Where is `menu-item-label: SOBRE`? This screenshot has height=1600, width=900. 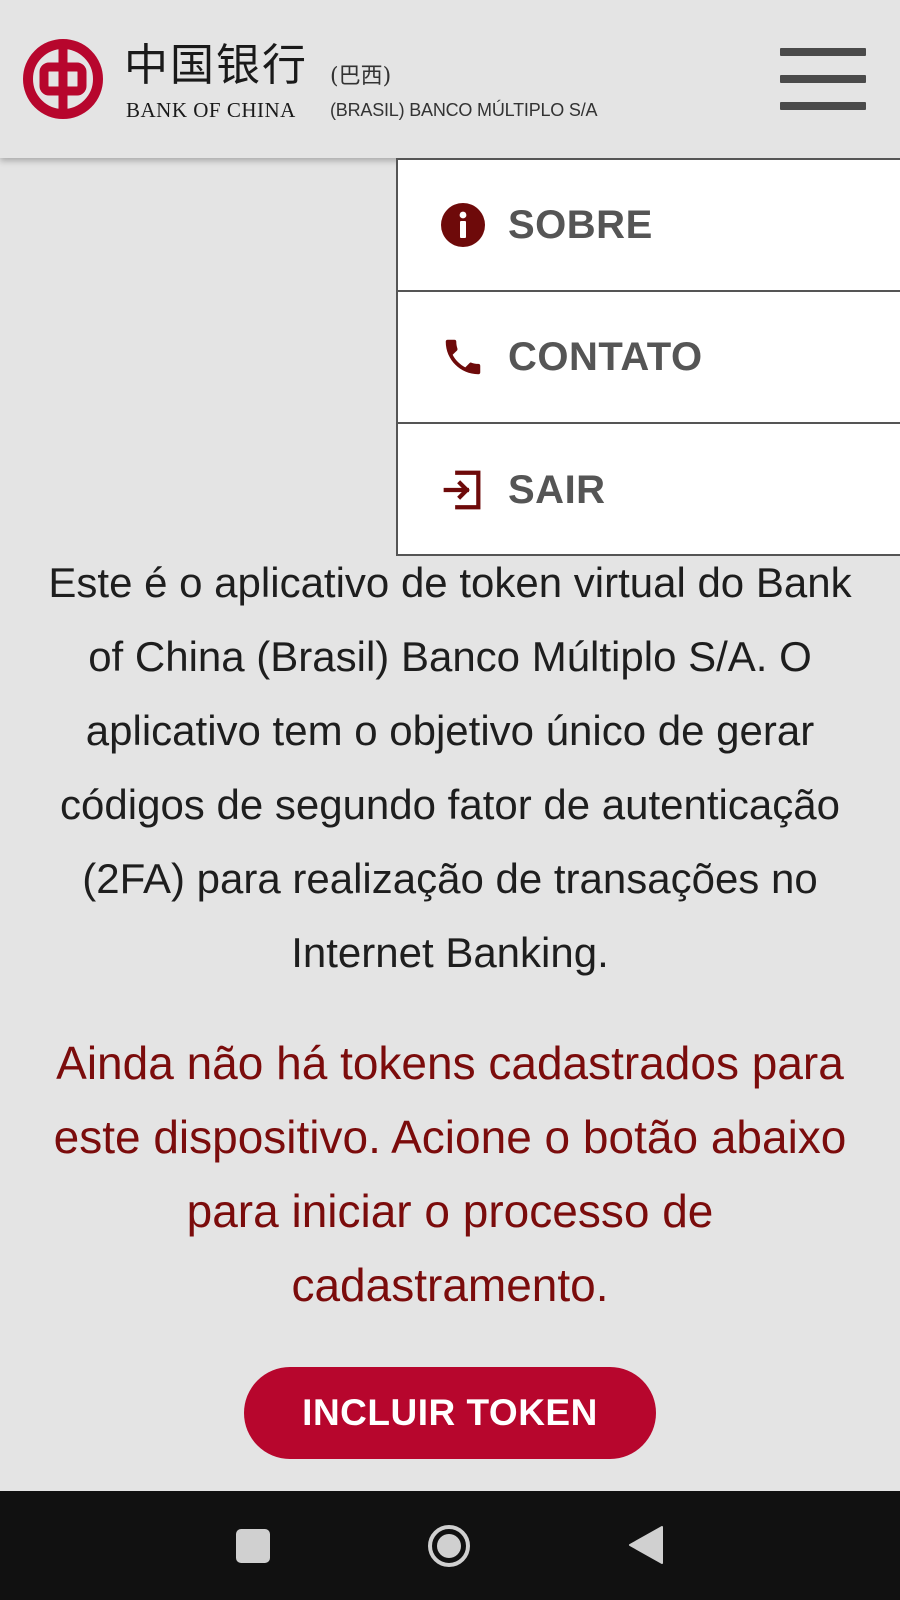 menu-item-label: SOBRE is located at coordinates (580, 224).